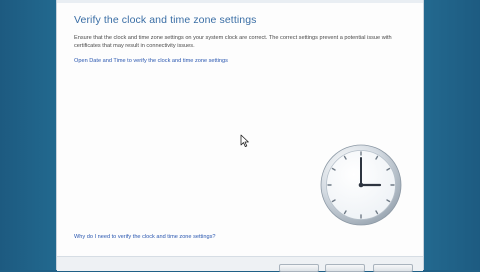 Image resolution: width=480 pixels, height=272 pixels. I want to click on back-button, so click(299, 268).